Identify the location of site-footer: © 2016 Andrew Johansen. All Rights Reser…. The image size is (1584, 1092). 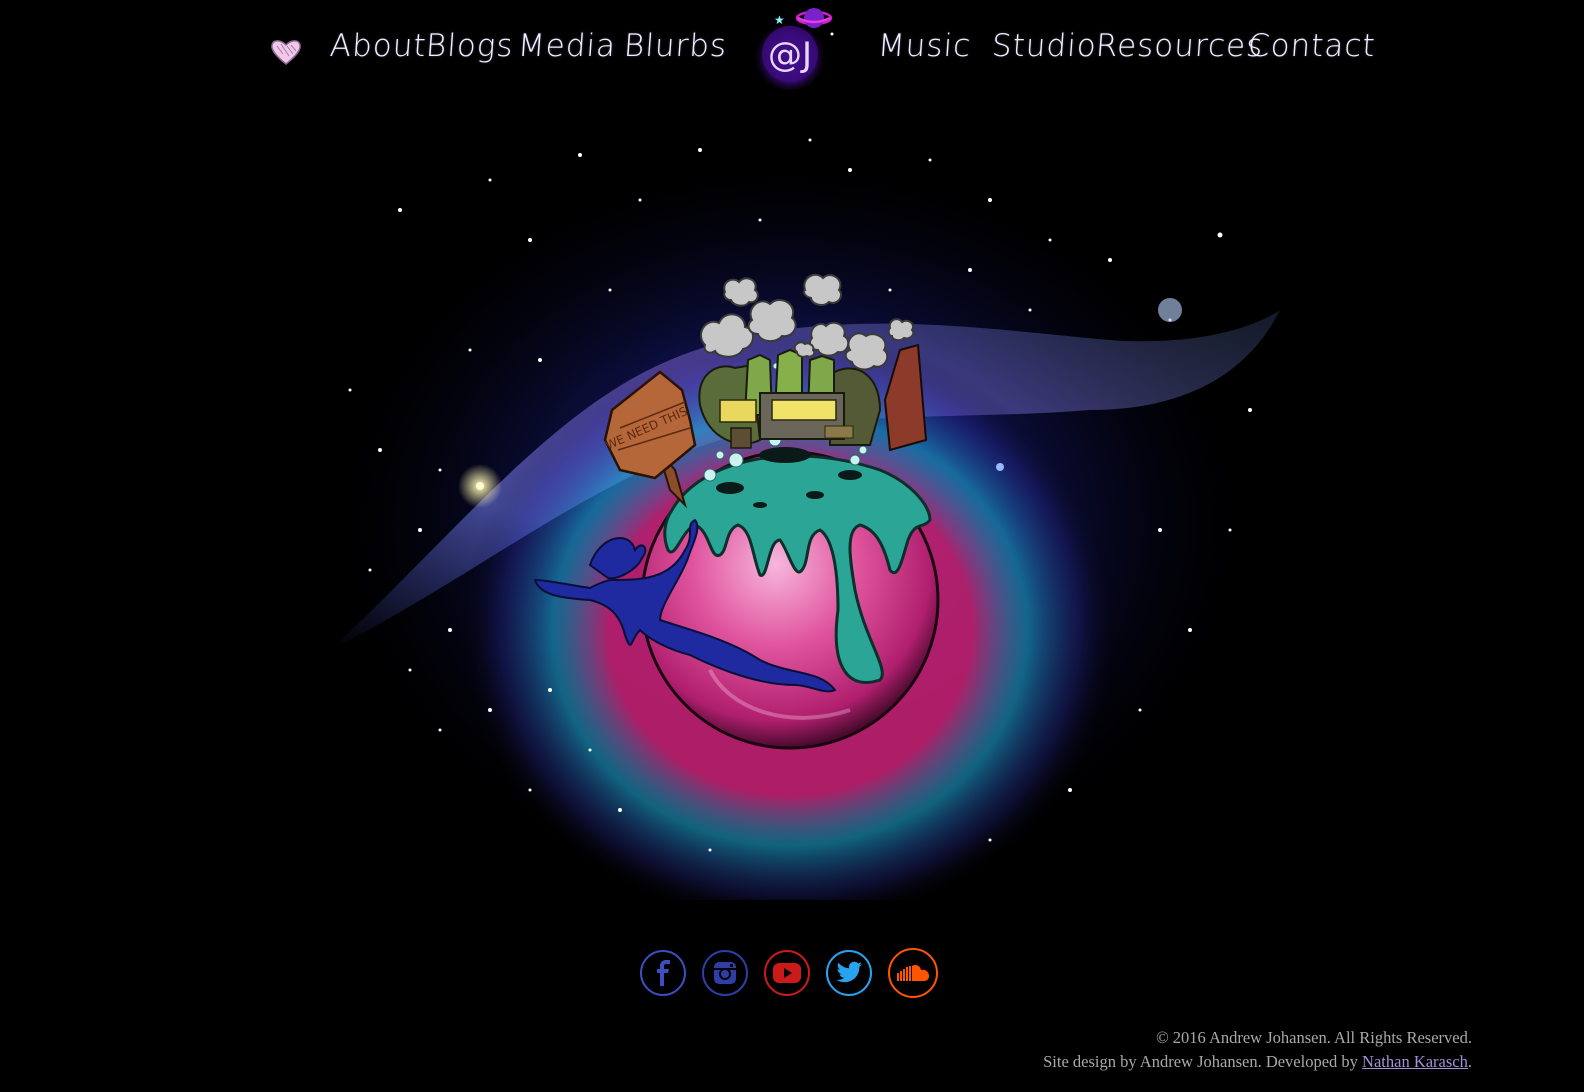
(1257, 1050).